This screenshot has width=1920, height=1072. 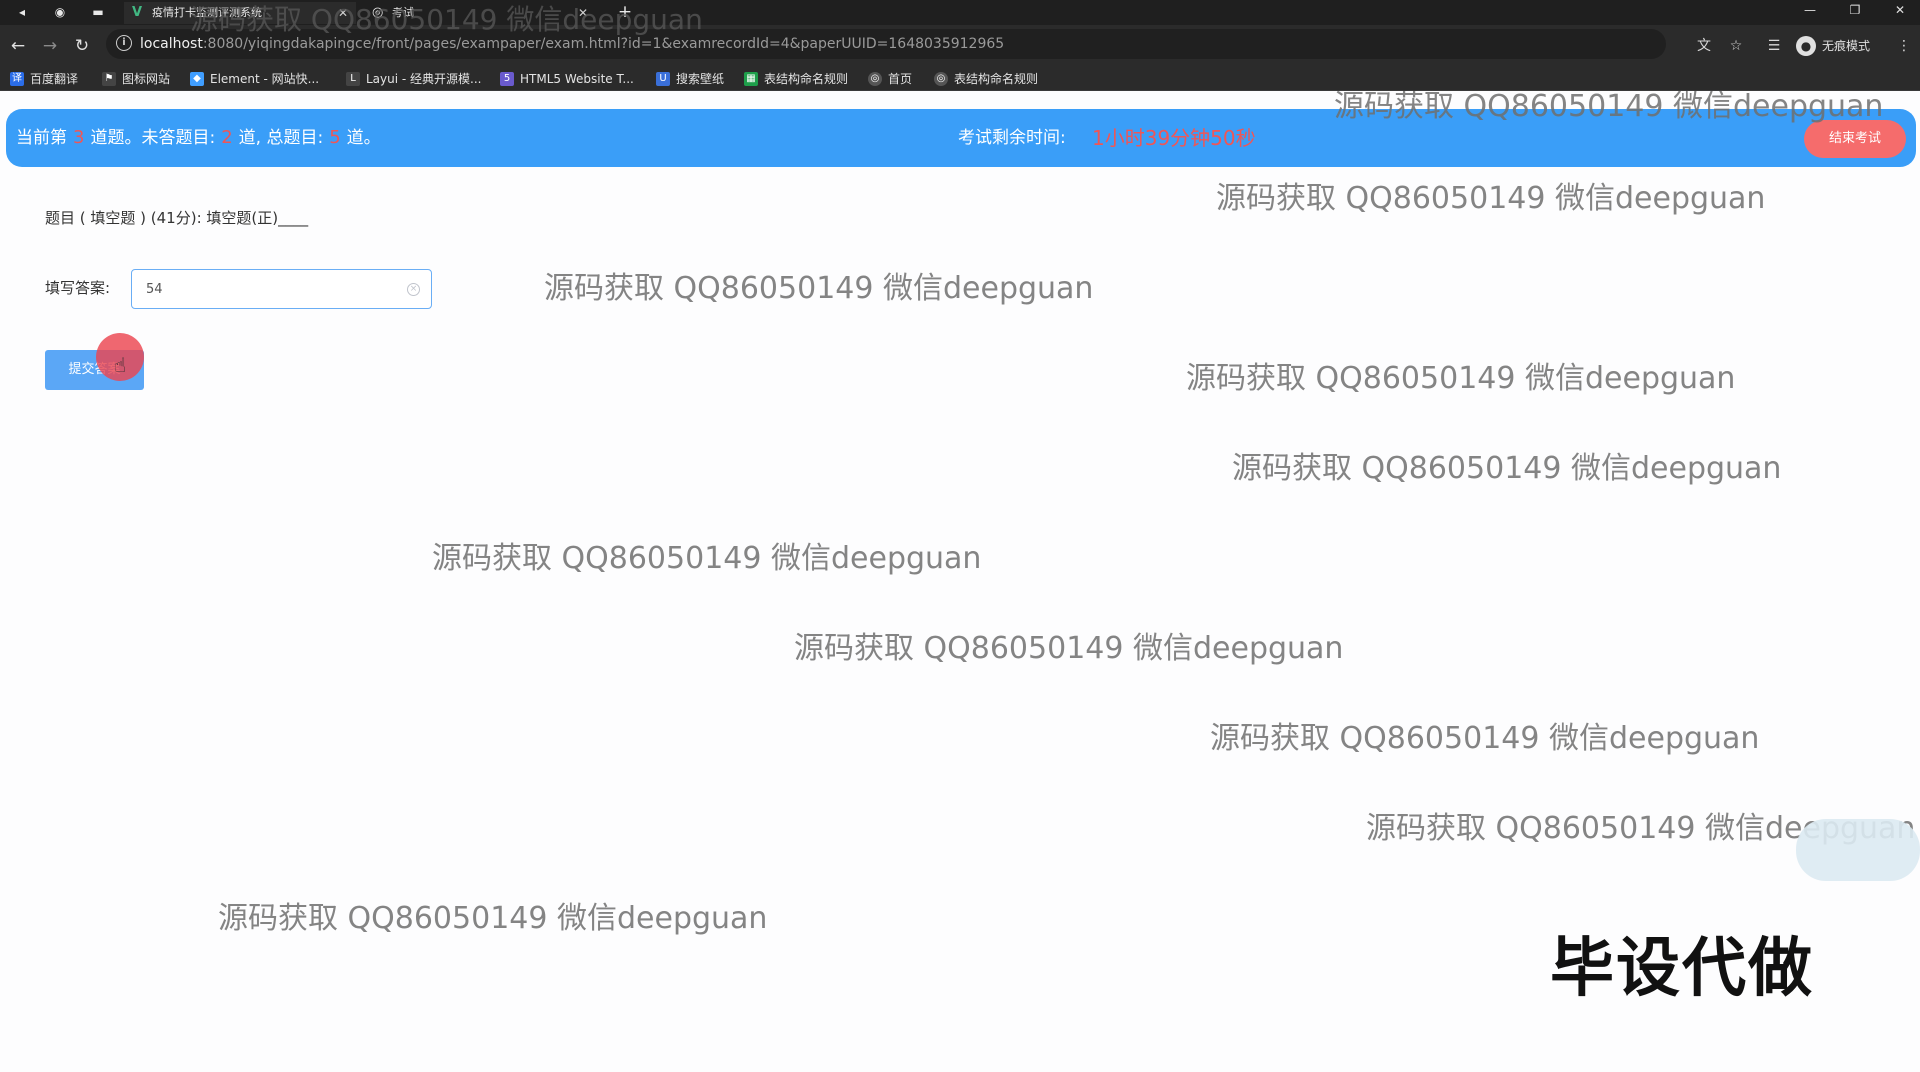 What do you see at coordinates (137, 12) in the screenshot?
I see `vue-icon: V` at bounding box center [137, 12].